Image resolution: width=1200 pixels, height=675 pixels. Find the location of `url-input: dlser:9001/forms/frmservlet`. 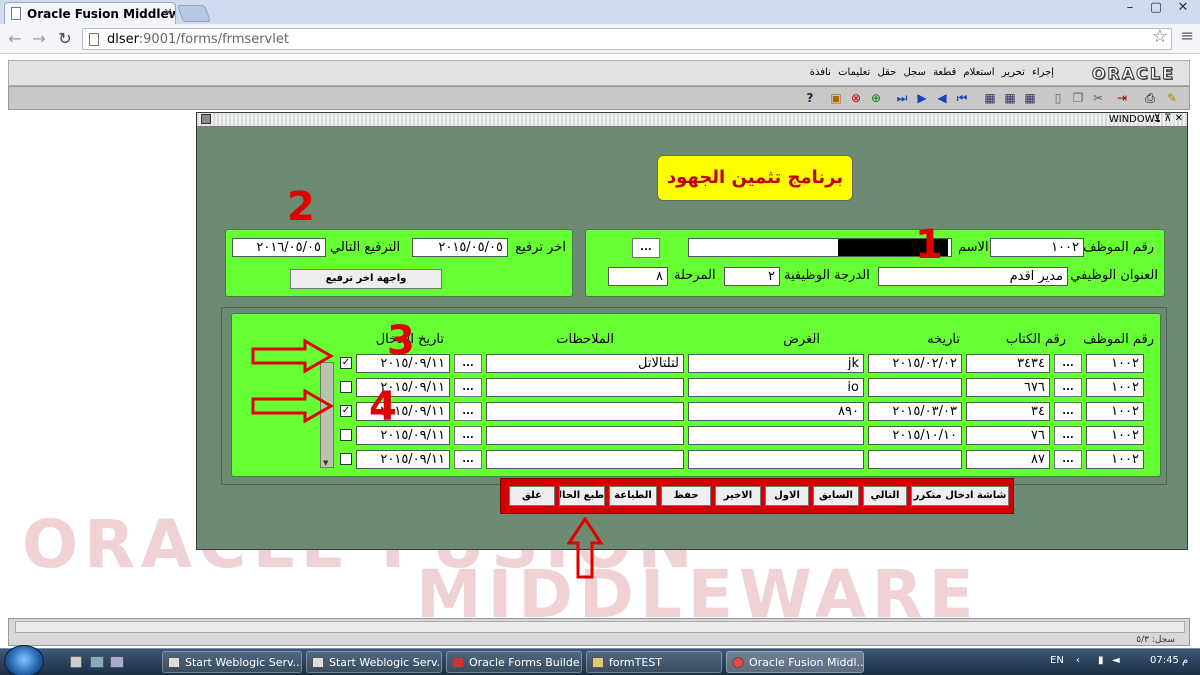

url-input: dlser:9001/forms/frmservlet is located at coordinates (627, 39).